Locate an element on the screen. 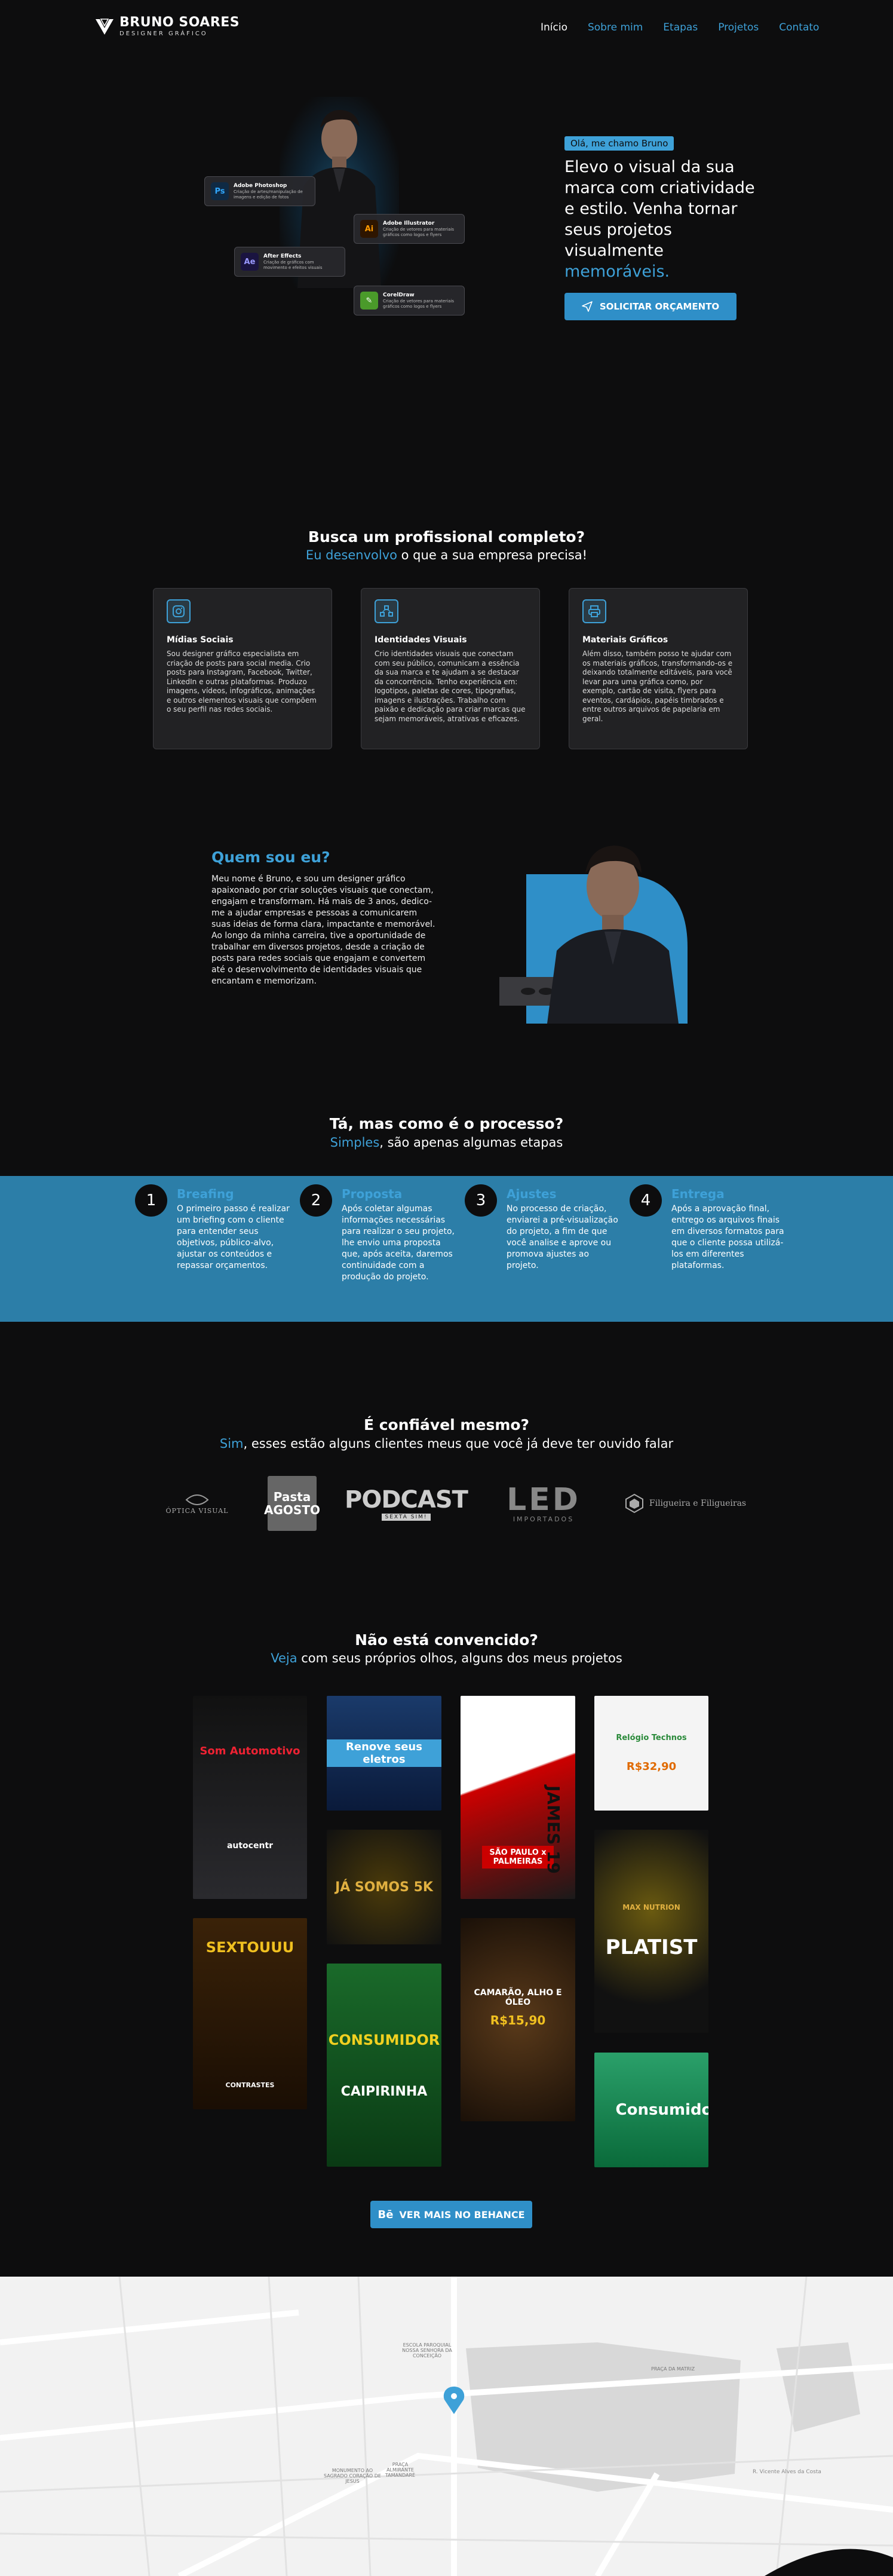 The image size is (893, 2576). about-title: Quem sou eu? is located at coordinates (270, 857).